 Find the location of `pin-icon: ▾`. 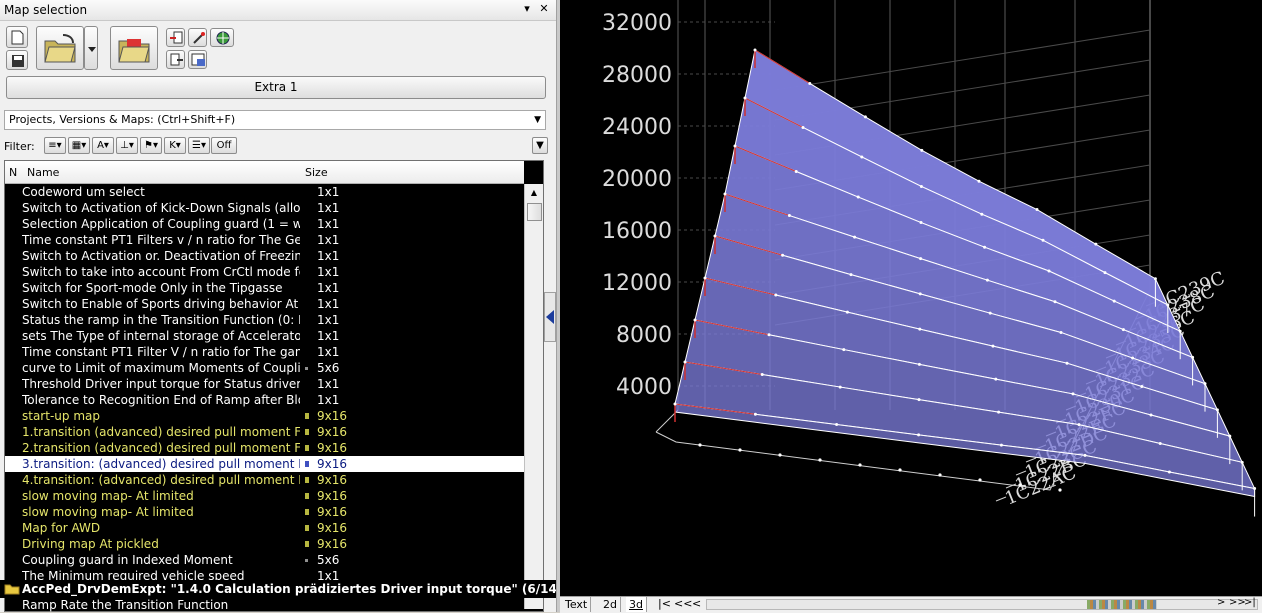

pin-icon: ▾ is located at coordinates (527, 9).